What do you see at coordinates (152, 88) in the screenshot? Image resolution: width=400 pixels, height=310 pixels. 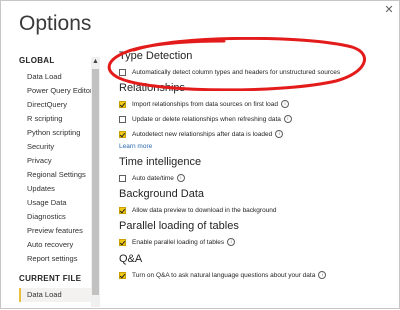 I see `section-relationships-title: Relationships` at bounding box center [152, 88].